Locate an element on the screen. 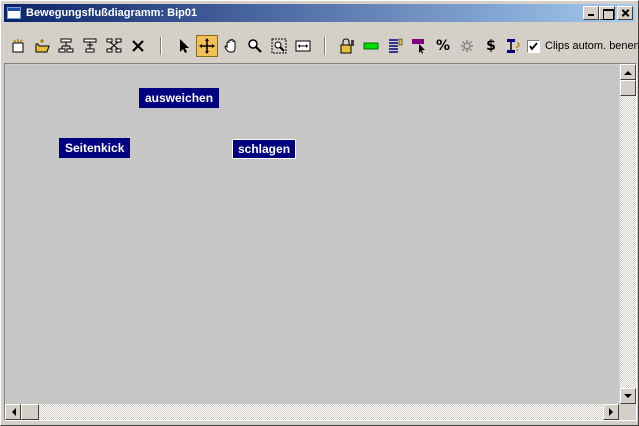 This screenshot has height=426, width=639. minimize-button is located at coordinates (591, 13).